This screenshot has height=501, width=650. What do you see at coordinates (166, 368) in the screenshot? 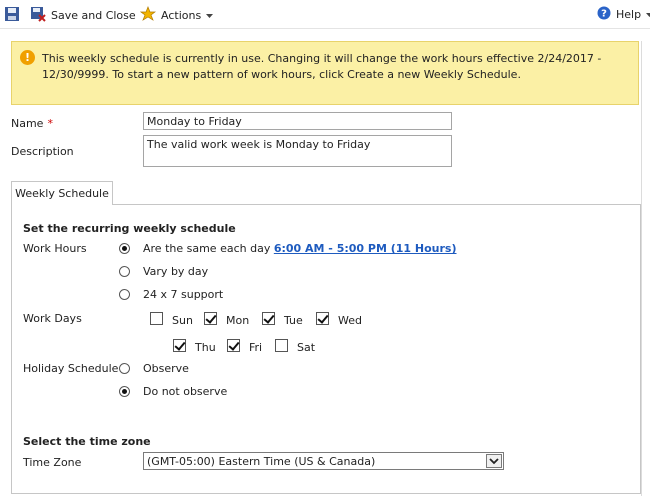
I see `holiday-observe-label: Observe` at bounding box center [166, 368].